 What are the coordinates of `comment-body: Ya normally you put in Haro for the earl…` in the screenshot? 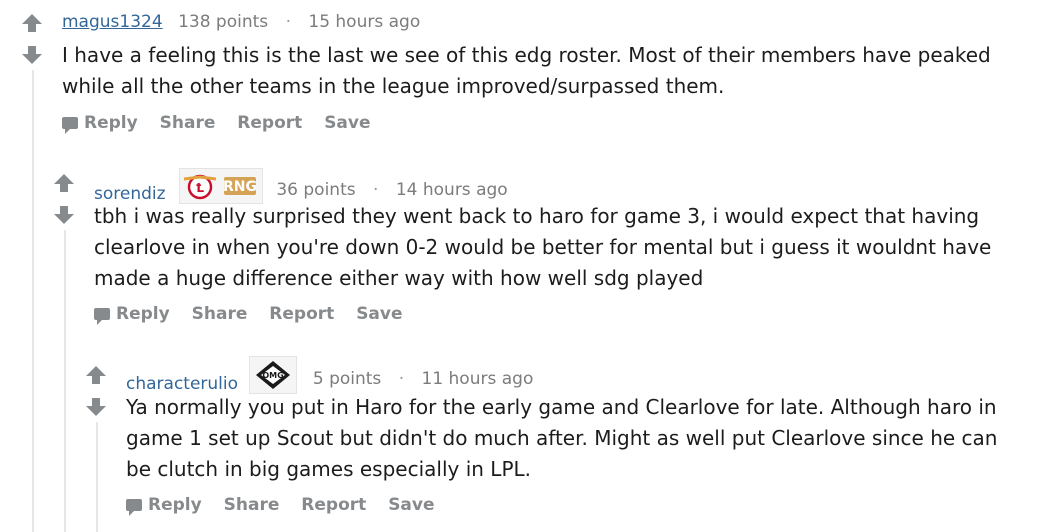 It's located at (562, 438).